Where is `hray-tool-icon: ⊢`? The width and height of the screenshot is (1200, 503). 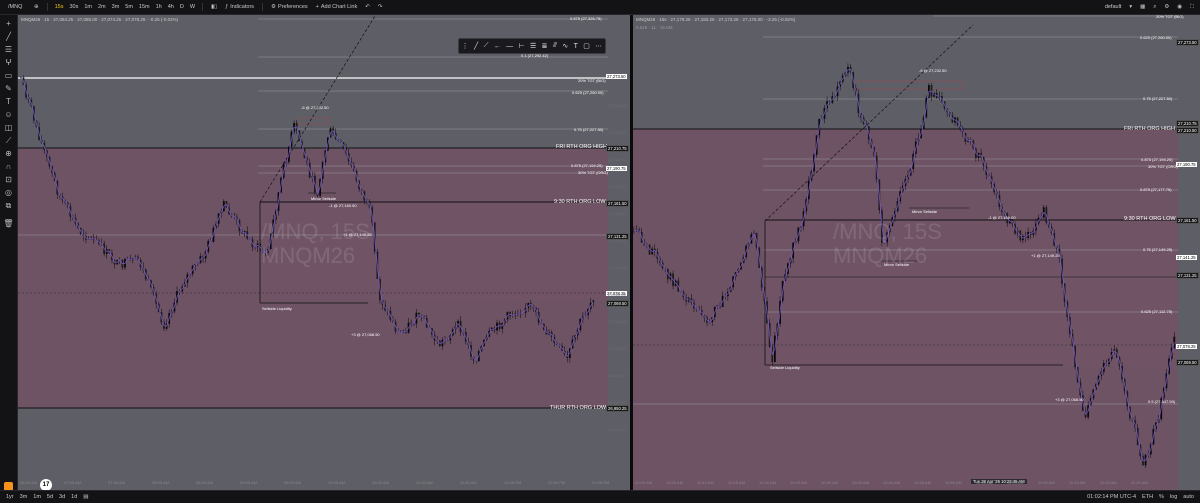
hray-tool-icon: ⊢ is located at coordinates (522, 46).